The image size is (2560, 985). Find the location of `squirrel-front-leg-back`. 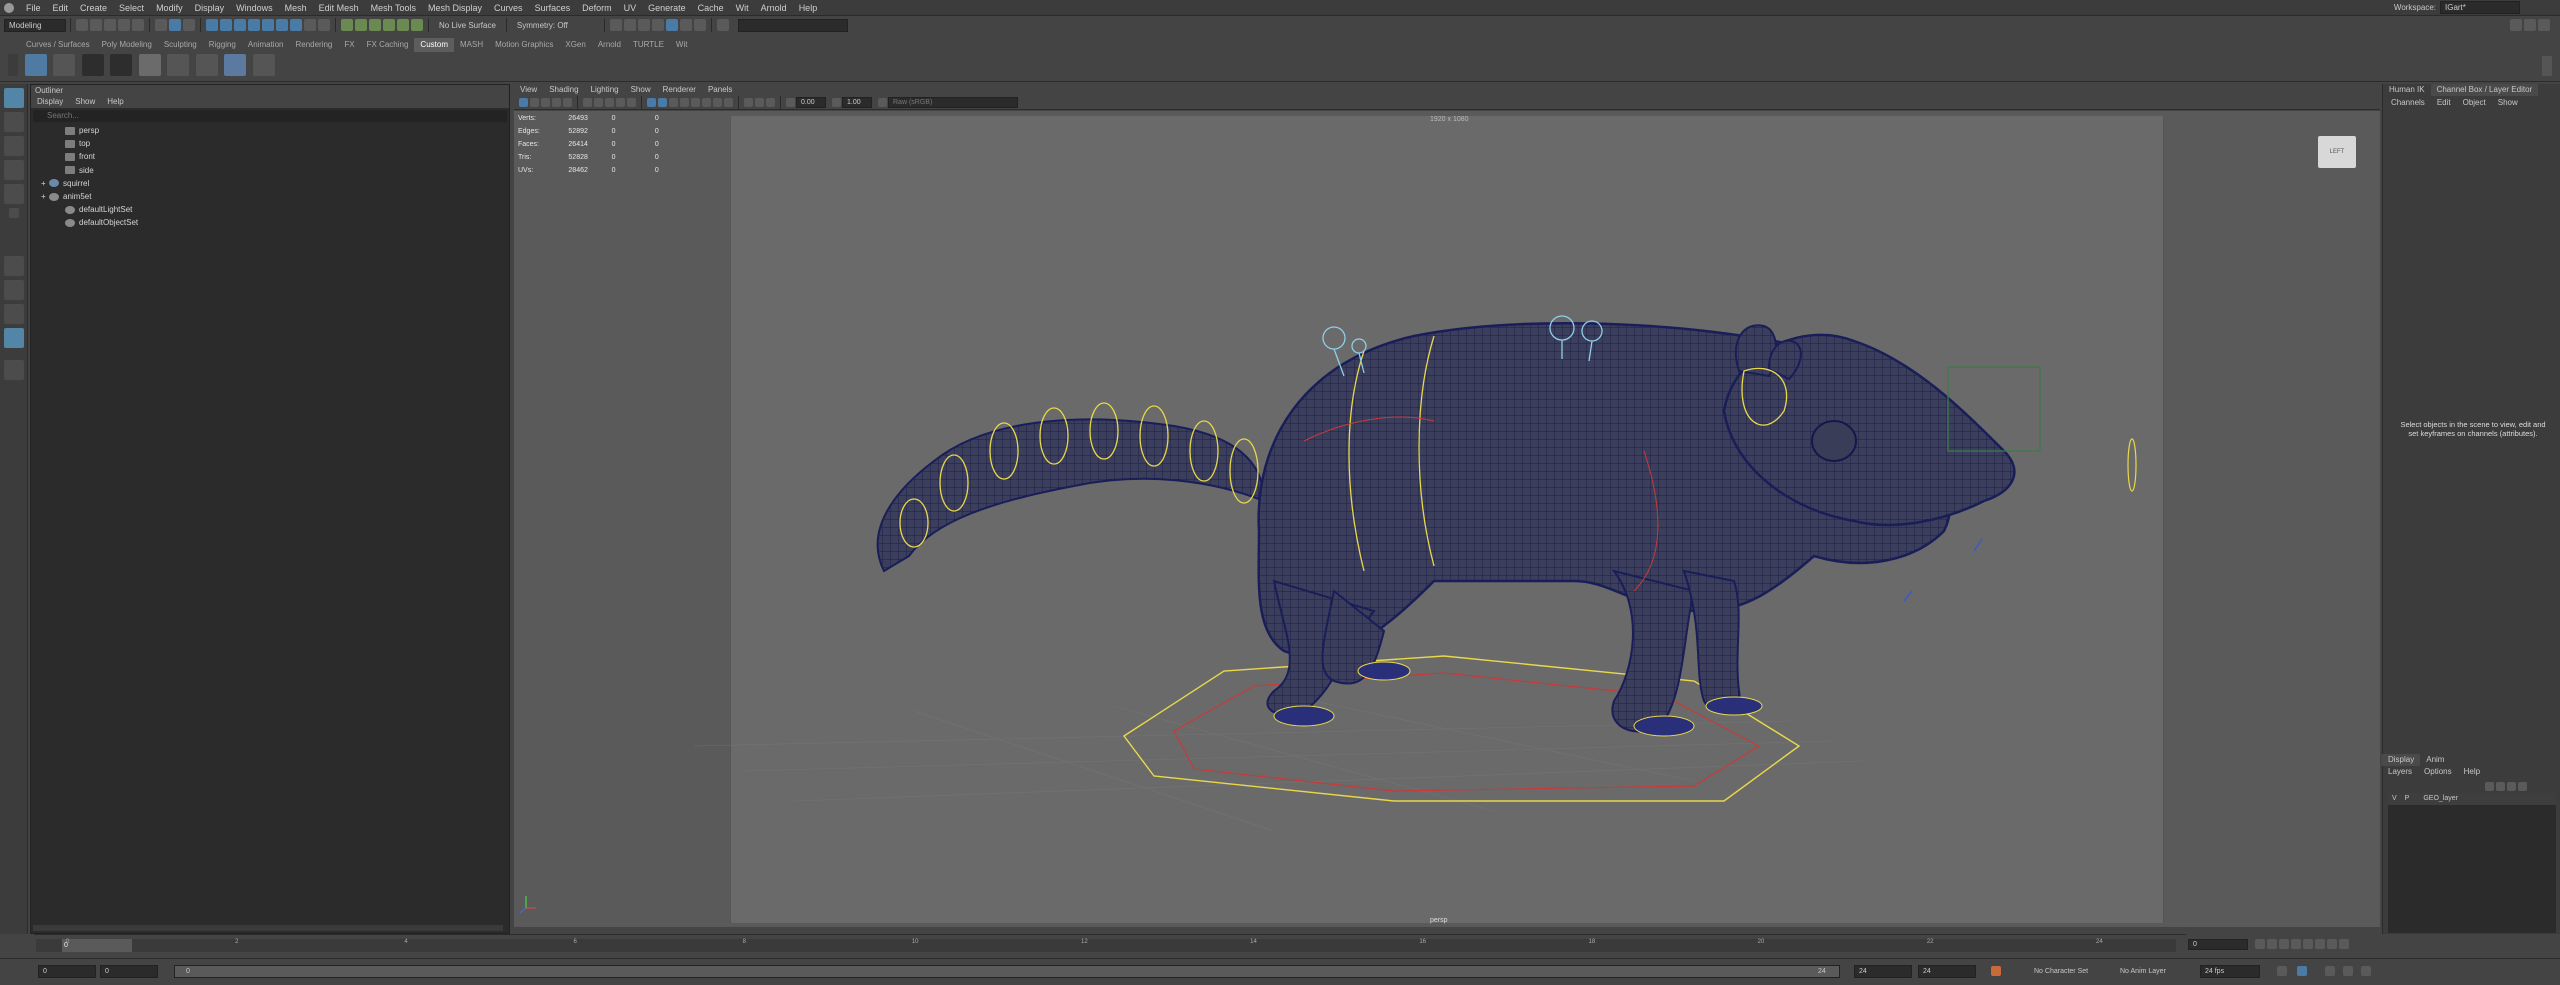

squirrel-front-leg-back is located at coordinates (1711, 641).